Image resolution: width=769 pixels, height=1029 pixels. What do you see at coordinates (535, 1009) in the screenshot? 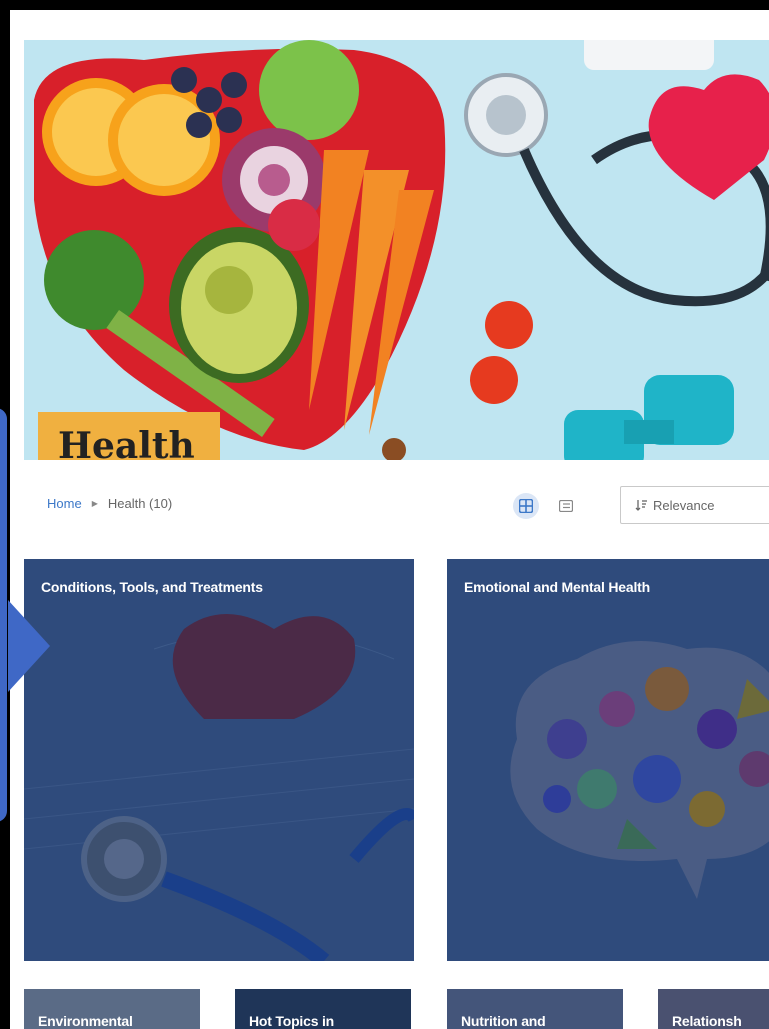
I see `category-card-nutrition: Nutrition and` at bounding box center [535, 1009].